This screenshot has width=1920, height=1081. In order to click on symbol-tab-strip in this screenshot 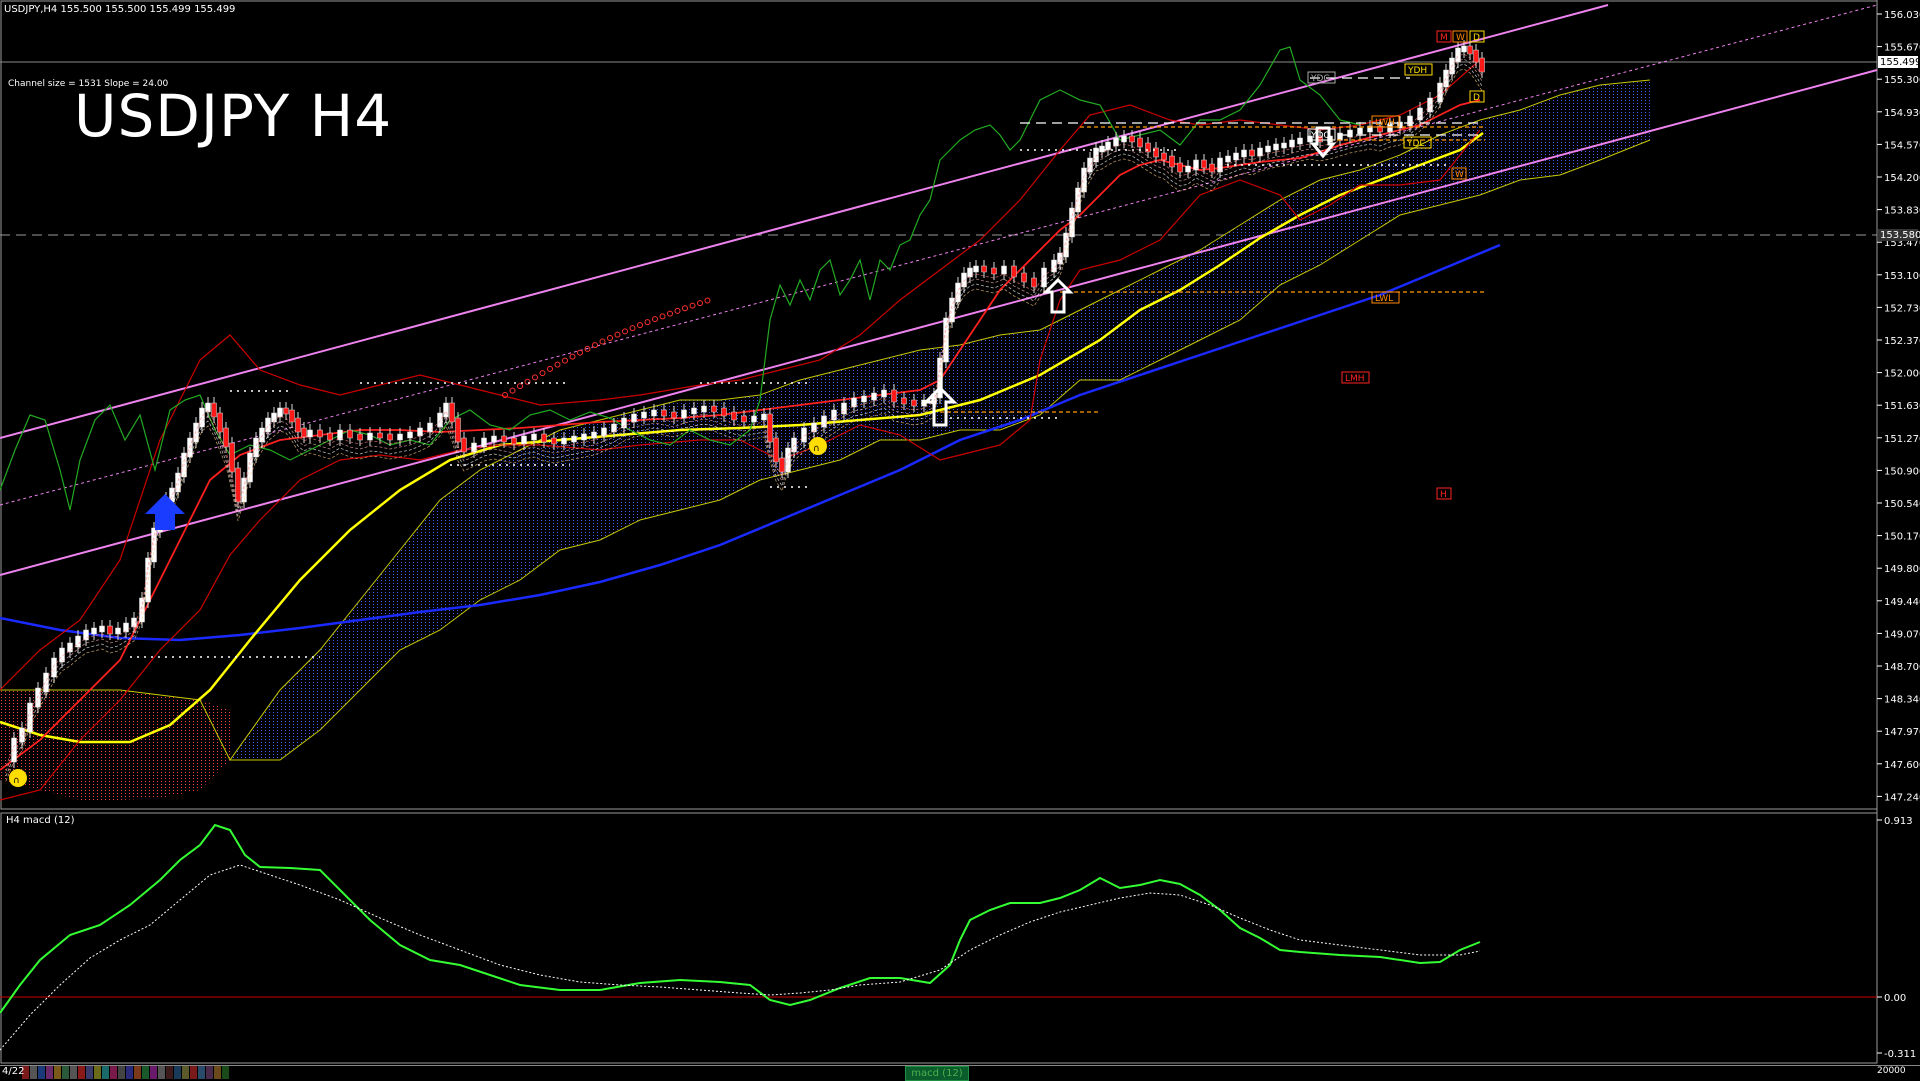, I will do `click(115, 1072)`.